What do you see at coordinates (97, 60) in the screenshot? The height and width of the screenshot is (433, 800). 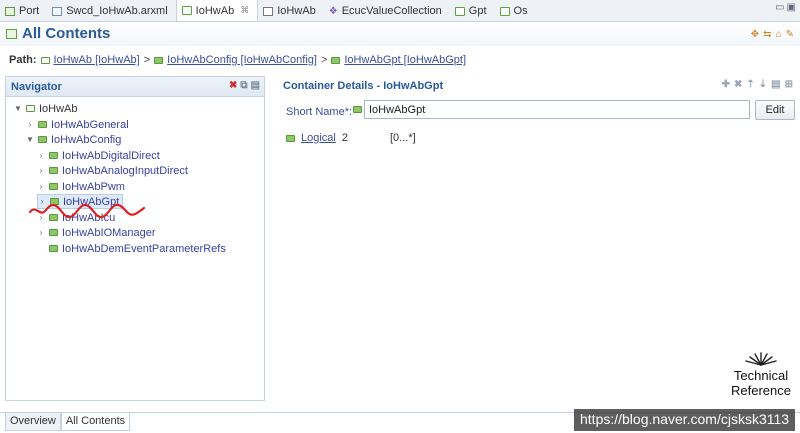 I see `breadcrumb-link-iohwab: IoHwAb [IoHwAb]` at bounding box center [97, 60].